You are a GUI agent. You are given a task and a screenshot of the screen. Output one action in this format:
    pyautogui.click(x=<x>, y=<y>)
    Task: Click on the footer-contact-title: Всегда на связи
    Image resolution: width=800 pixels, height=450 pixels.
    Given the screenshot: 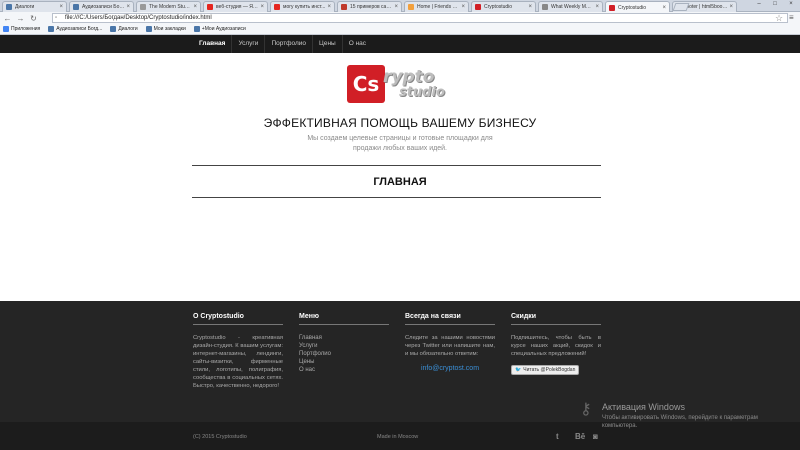 What is the action you would take?
    pyautogui.click(x=433, y=316)
    